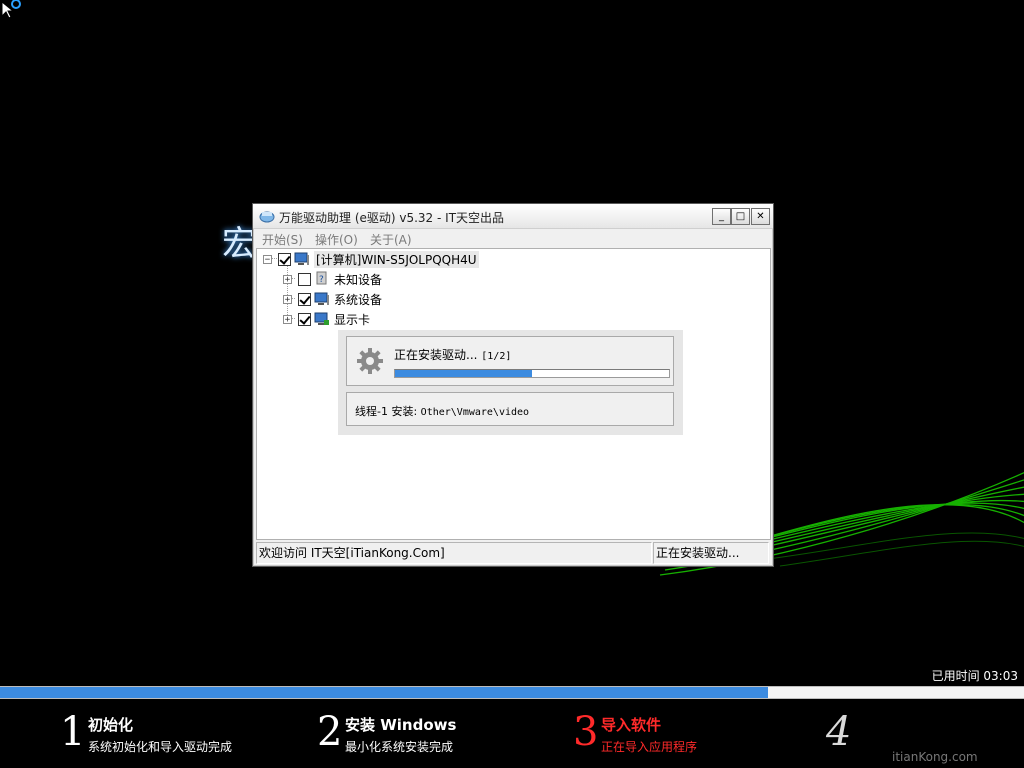 This screenshot has width=1024, height=768. What do you see at coordinates (239, 244) in the screenshot?
I see `background-brand-text: 宏` at bounding box center [239, 244].